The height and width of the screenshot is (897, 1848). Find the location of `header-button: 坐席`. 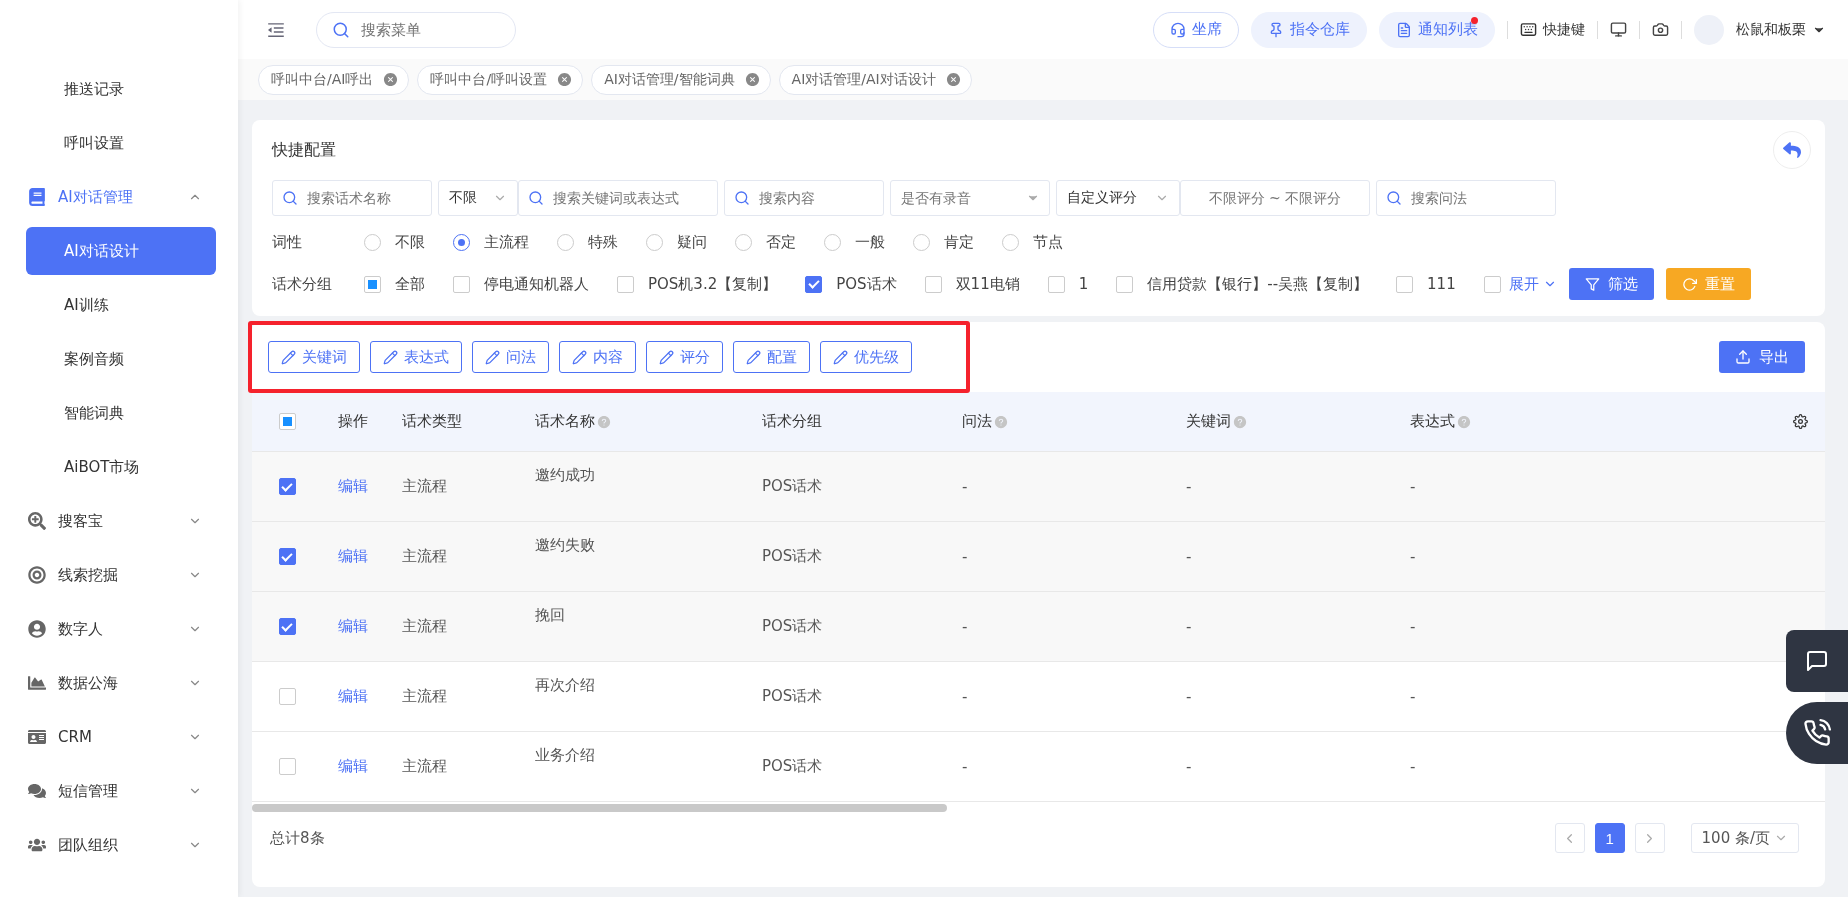

header-button: 坐席 is located at coordinates (1196, 29).